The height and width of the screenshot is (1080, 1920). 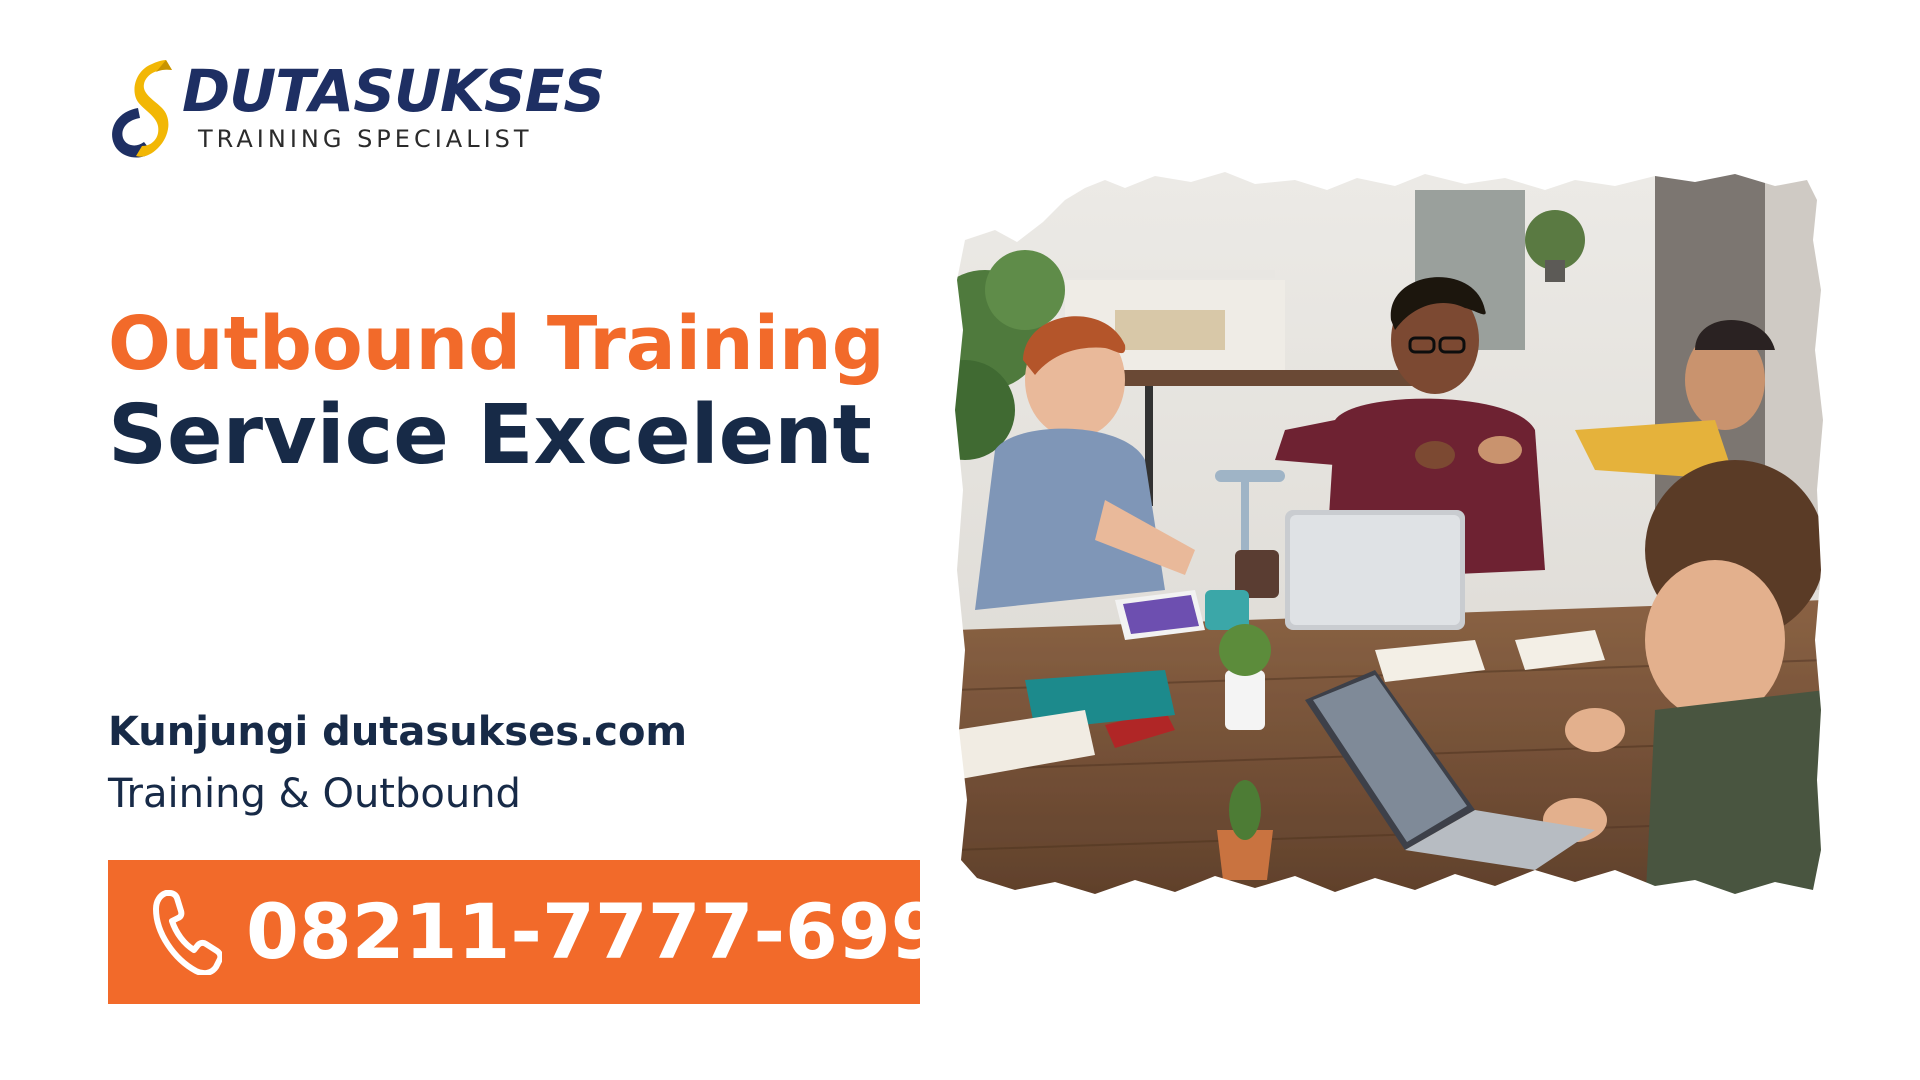 I want to click on services-text: Training & Outbound, so click(x=314, y=794).